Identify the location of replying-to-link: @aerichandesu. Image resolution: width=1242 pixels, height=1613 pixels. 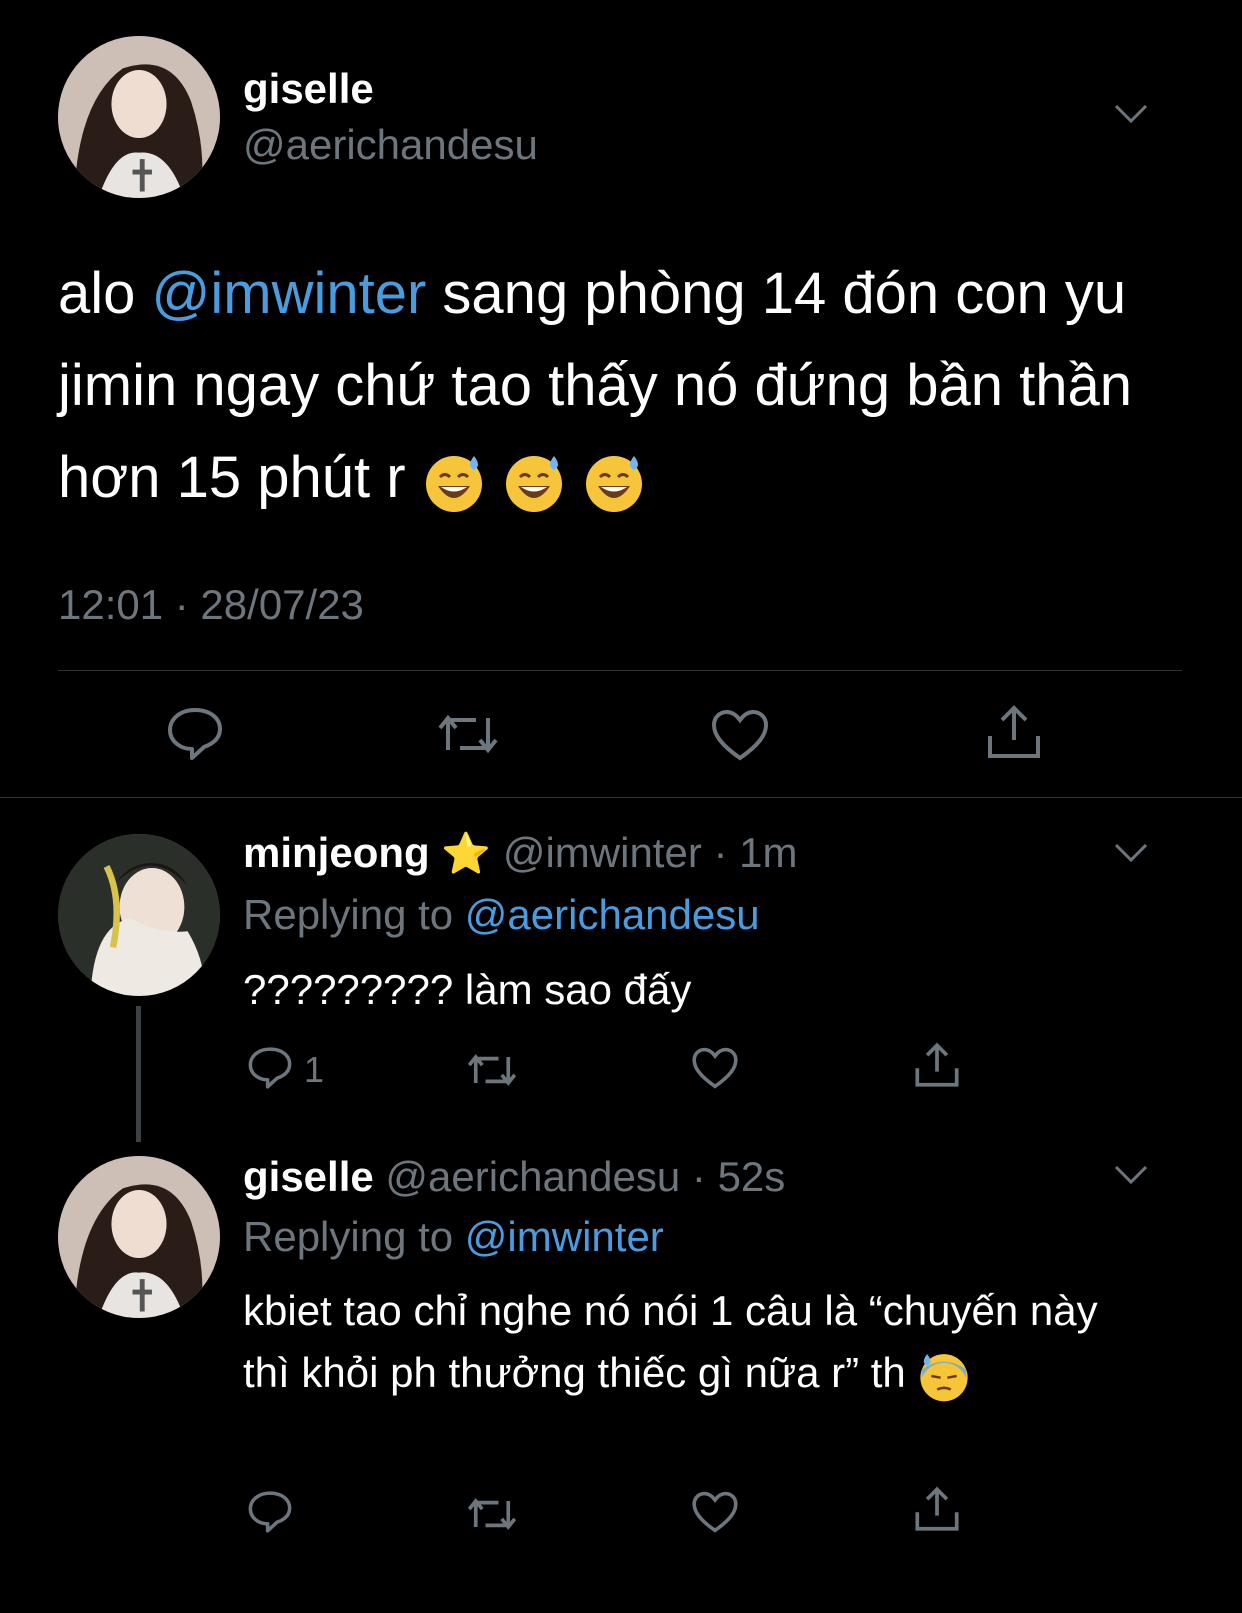
(612, 914).